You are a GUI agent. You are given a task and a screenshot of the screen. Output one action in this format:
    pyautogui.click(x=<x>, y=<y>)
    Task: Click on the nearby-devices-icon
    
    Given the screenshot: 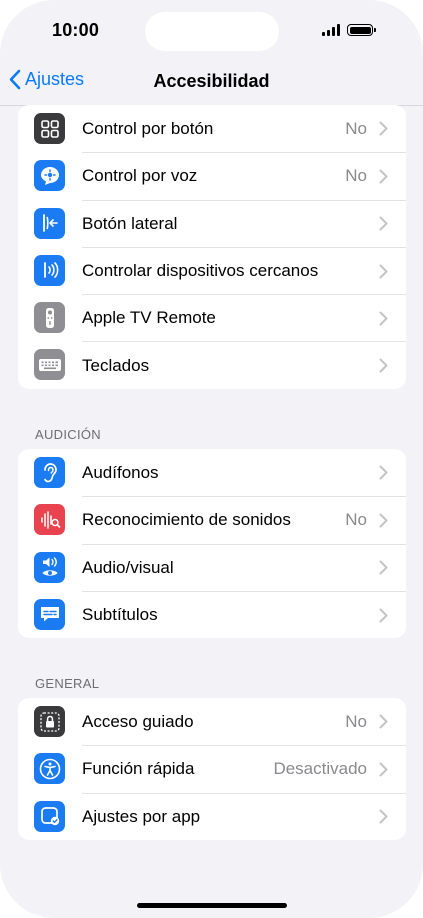 What is the action you would take?
    pyautogui.click(x=49, y=270)
    